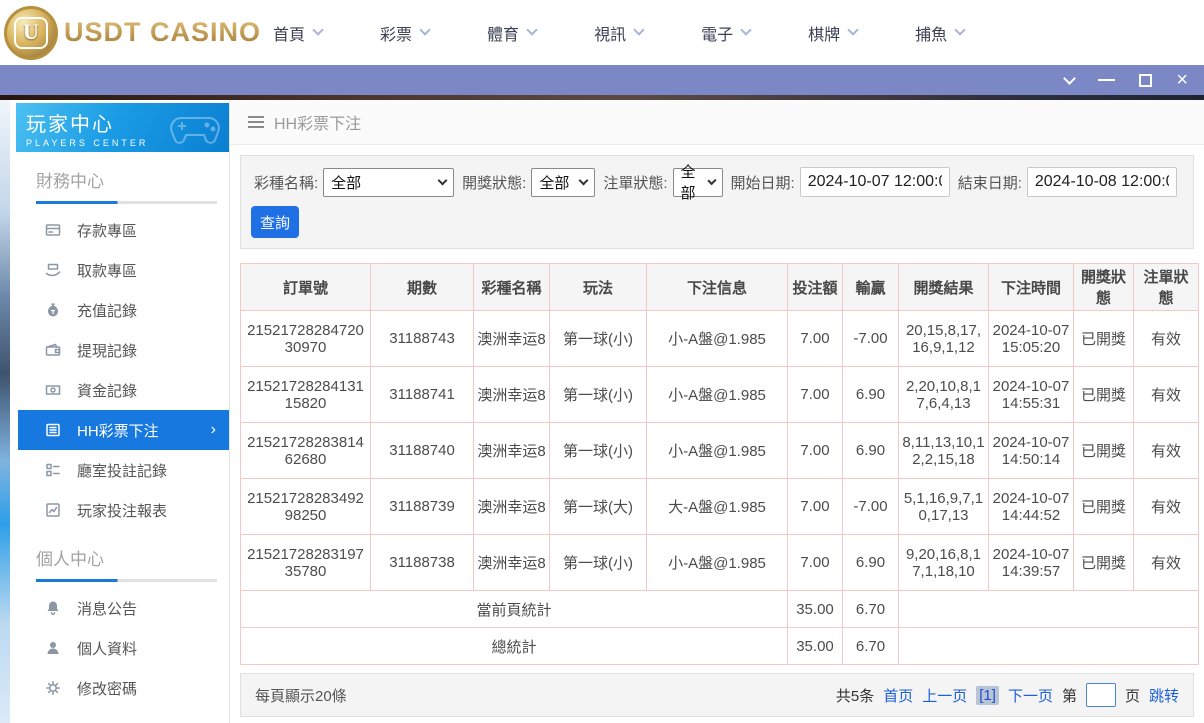  What do you see at coordinates (717, 695) in the screenshot?
I see `pagination-bar: 每頁顯示20條 共5条 首页 上一页 [1] 下一页 第 页 跳转` at bounding box center [717, 695].